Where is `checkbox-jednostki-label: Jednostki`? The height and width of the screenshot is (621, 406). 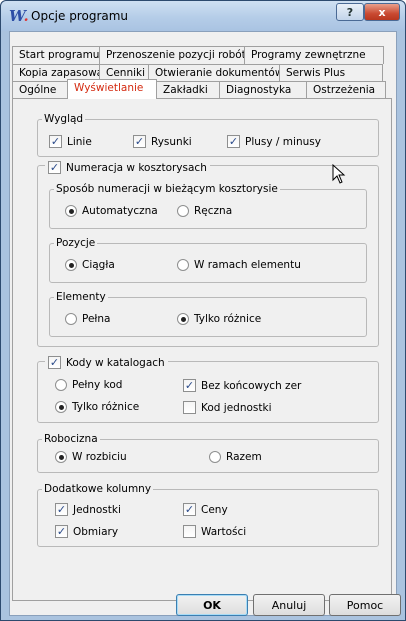
checkbox-jednostki-label: Jednostki is located at coordinates (97, 509).